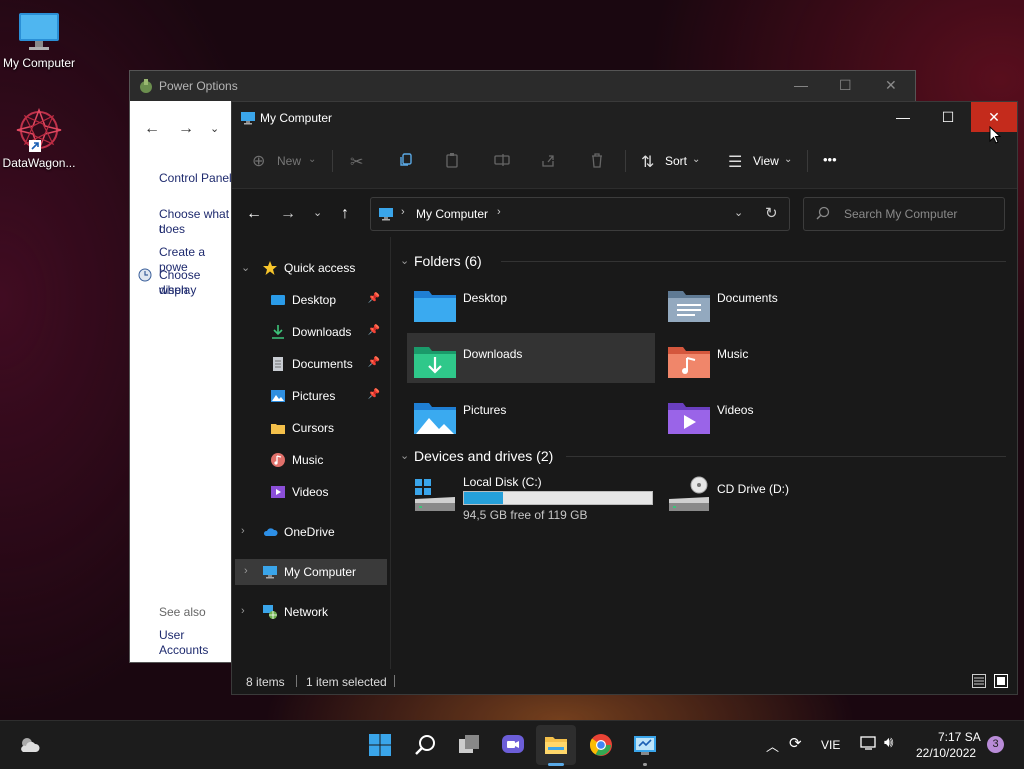 This screenshot has width=1024, height=769. I want to click on folder-tile-downloads: Downloads, so click(531, 358).